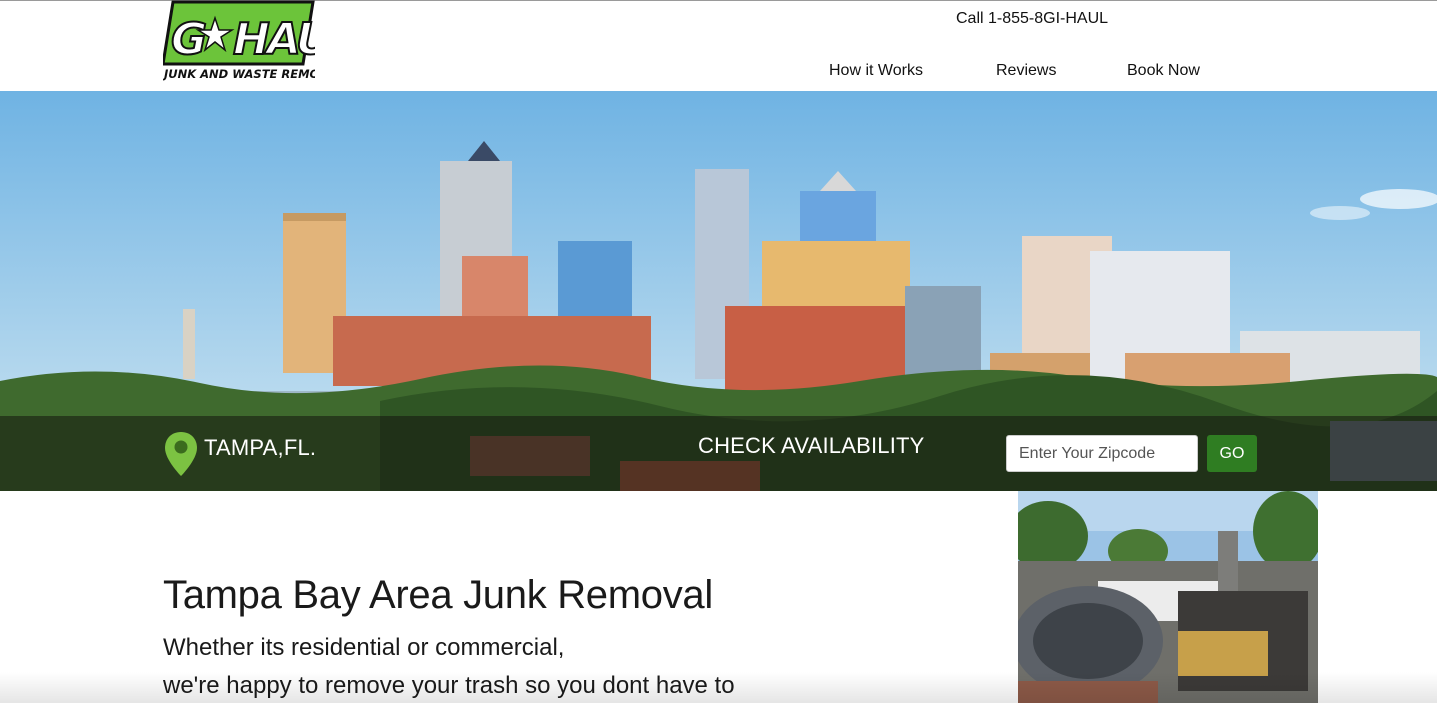  I want to click on brand-logo: G HAUL JUNK AND WASTE REMOVAL, so click(259, 41).